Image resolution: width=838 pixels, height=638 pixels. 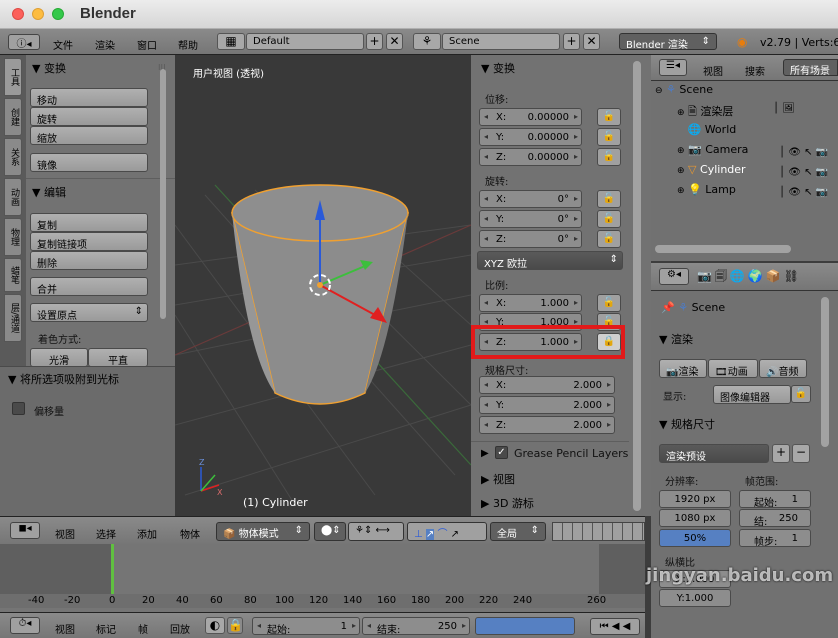 What do you see at coordinates (89, 116) in the screenshot?
I see `rotate-button: 旋转` at bounding box center [89, 116].